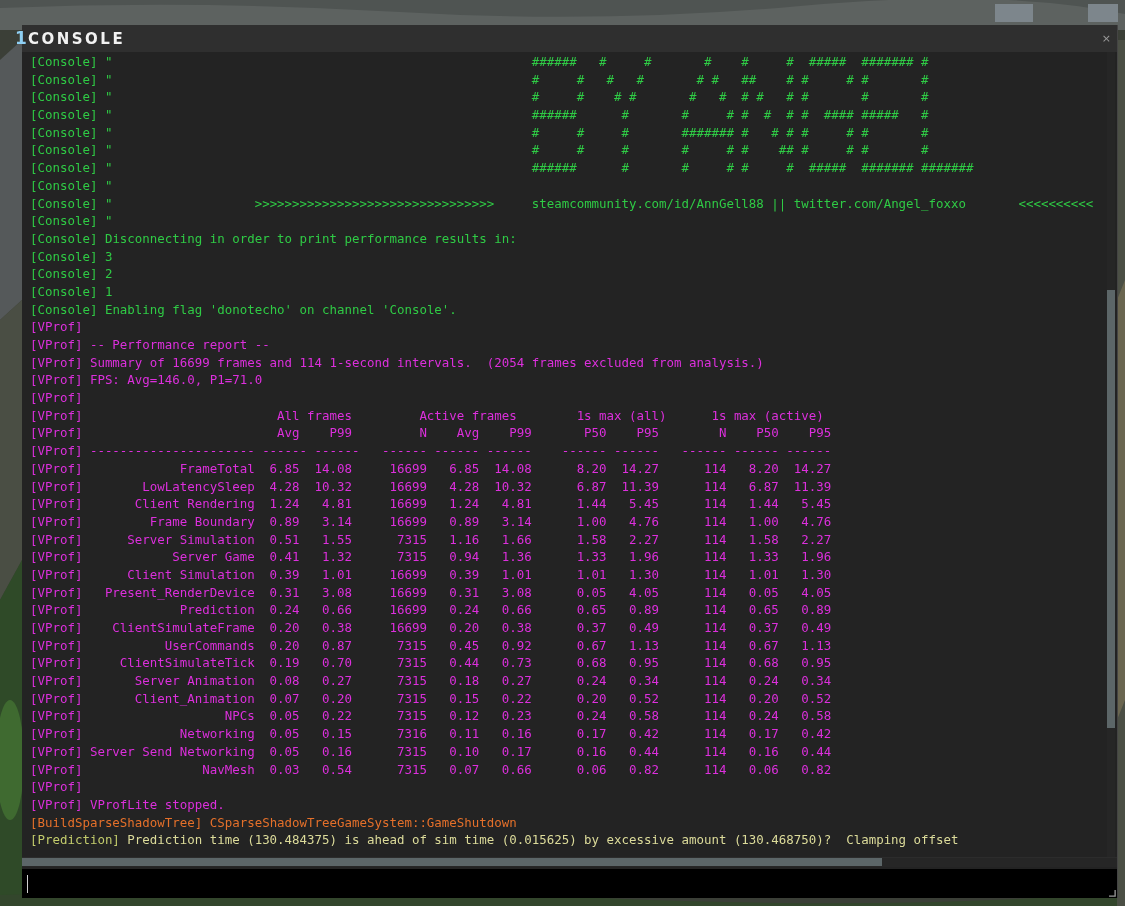 Image resolution: width=1125 pixels, height=906 pixels. I want to click on log-line: [Console] 1, so click(71, 291).